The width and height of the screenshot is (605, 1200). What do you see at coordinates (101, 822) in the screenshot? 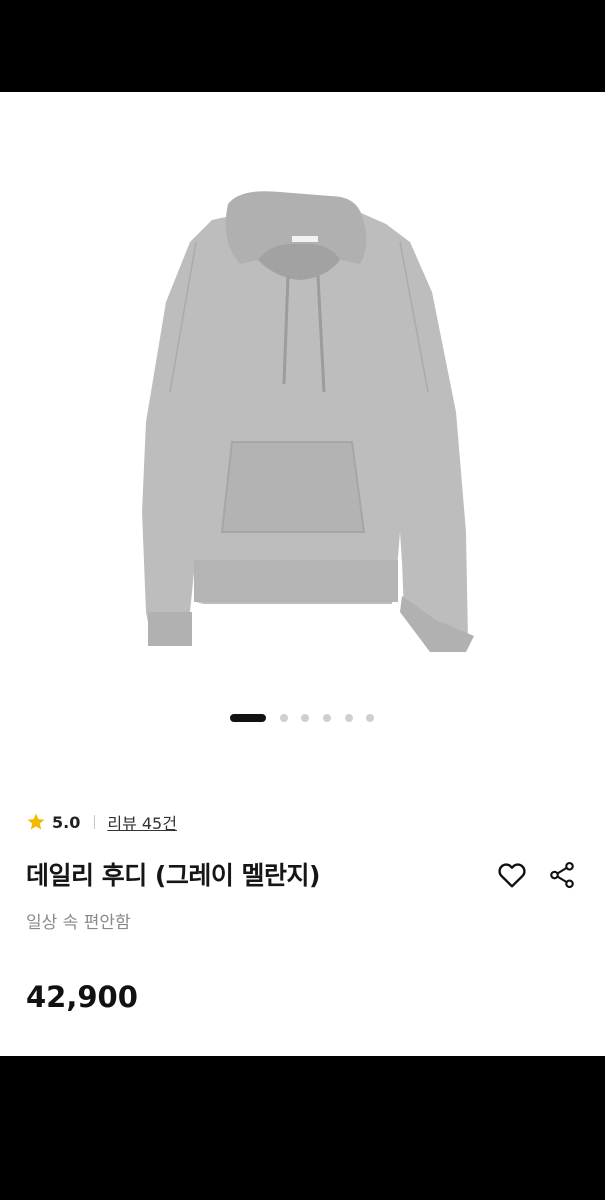
I see `rating-row: 5.0 리뷰 45건` at bounding box center [101, 822].